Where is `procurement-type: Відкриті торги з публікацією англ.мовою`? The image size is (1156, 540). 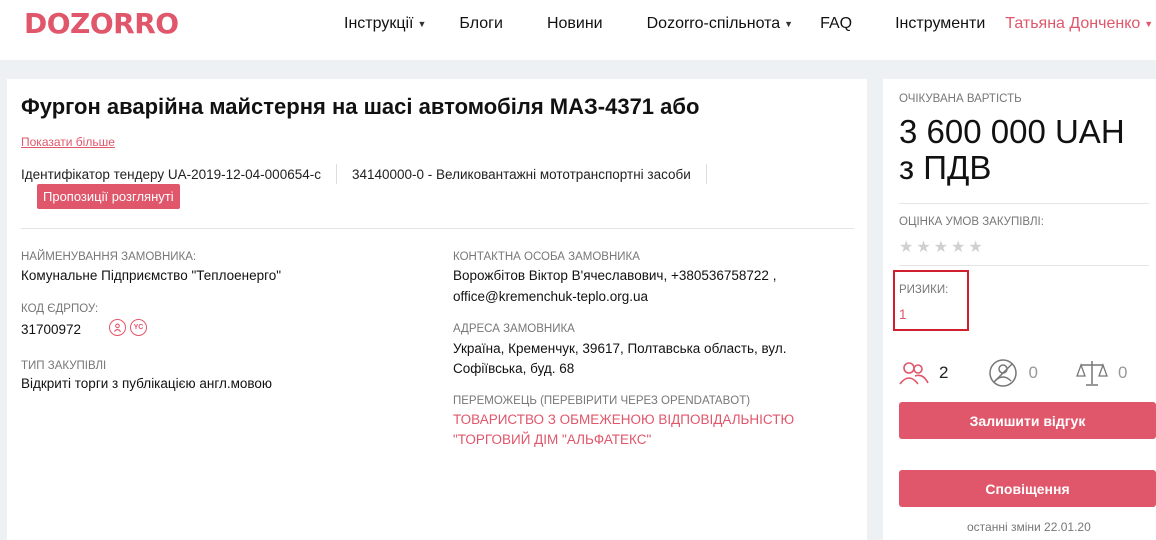 procurement-type: Відкриті торги з публікацією англ.мовою is located at coordinates (147, 383).